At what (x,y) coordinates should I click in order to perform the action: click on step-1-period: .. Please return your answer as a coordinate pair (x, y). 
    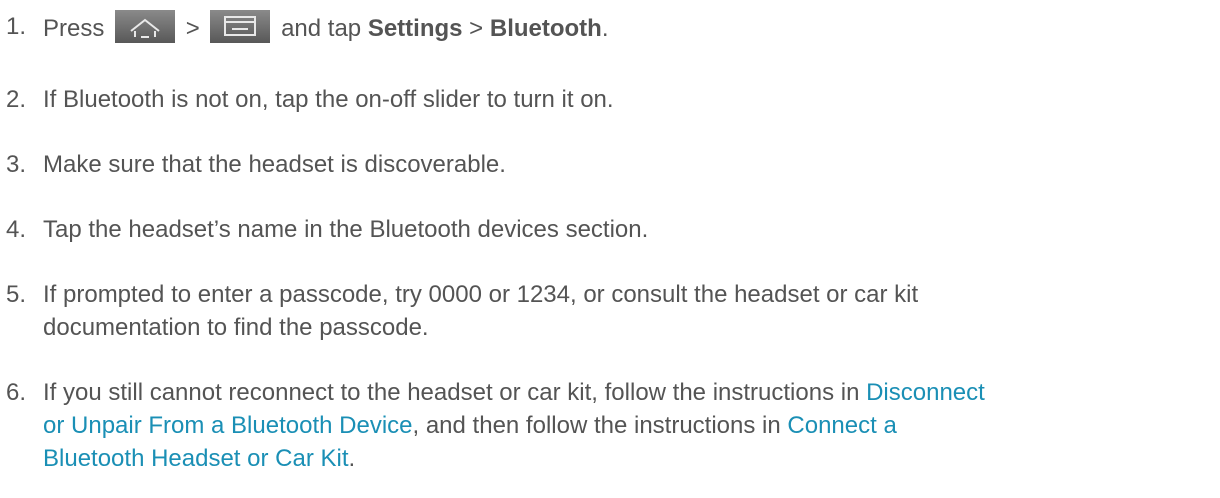
    Looking at the image, I should click on (605, 28).